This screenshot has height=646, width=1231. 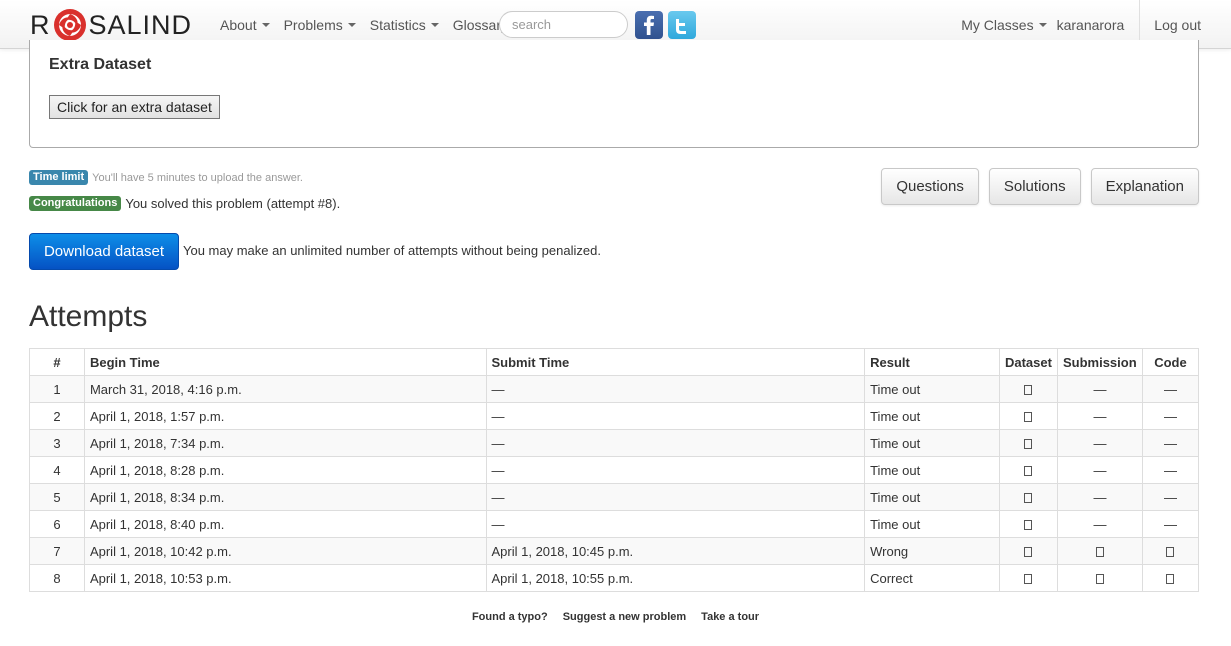 I want to click on cell-begin-time-text: April 1, 2018, 8:34 p.m., so click(x=157, y=497).